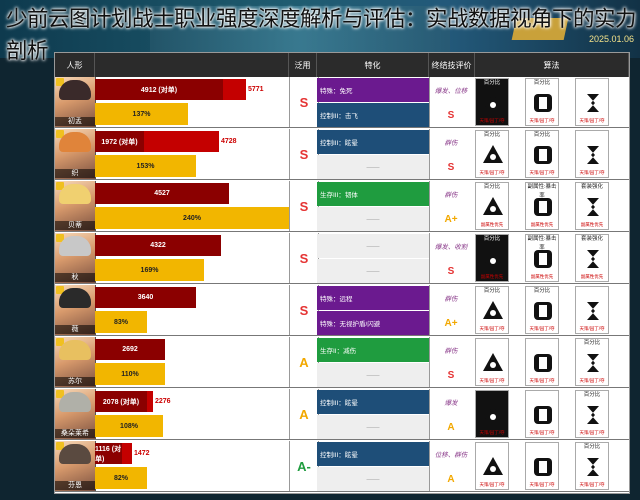  What do you see at coordinates (75, 433) in the screenshot?
I see `character-name: 桑朵莱希` at bounding box center [75, 433].